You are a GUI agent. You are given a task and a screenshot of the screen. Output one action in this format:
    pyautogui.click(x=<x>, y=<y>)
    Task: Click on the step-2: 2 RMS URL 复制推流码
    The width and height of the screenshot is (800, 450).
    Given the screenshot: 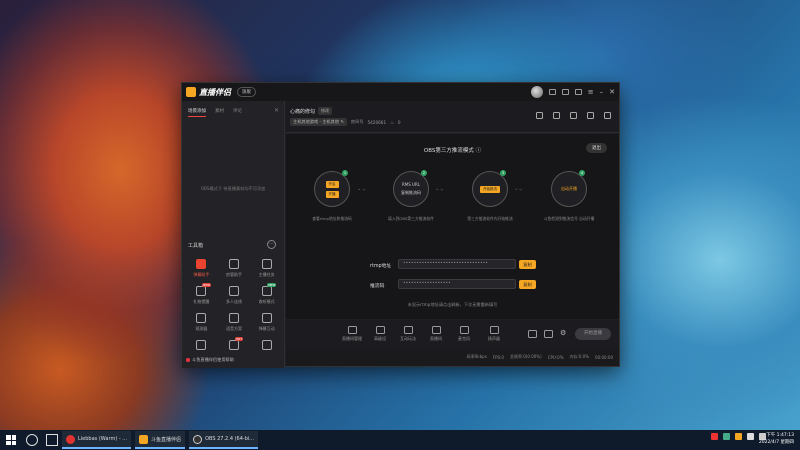 What is the action you would take?
    pyautogui.click(x=411, y=188)
    